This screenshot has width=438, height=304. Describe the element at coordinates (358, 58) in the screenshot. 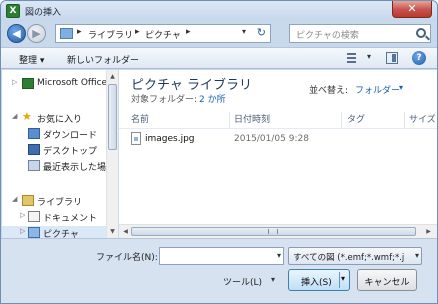

I see `change-view-icon` at that location.